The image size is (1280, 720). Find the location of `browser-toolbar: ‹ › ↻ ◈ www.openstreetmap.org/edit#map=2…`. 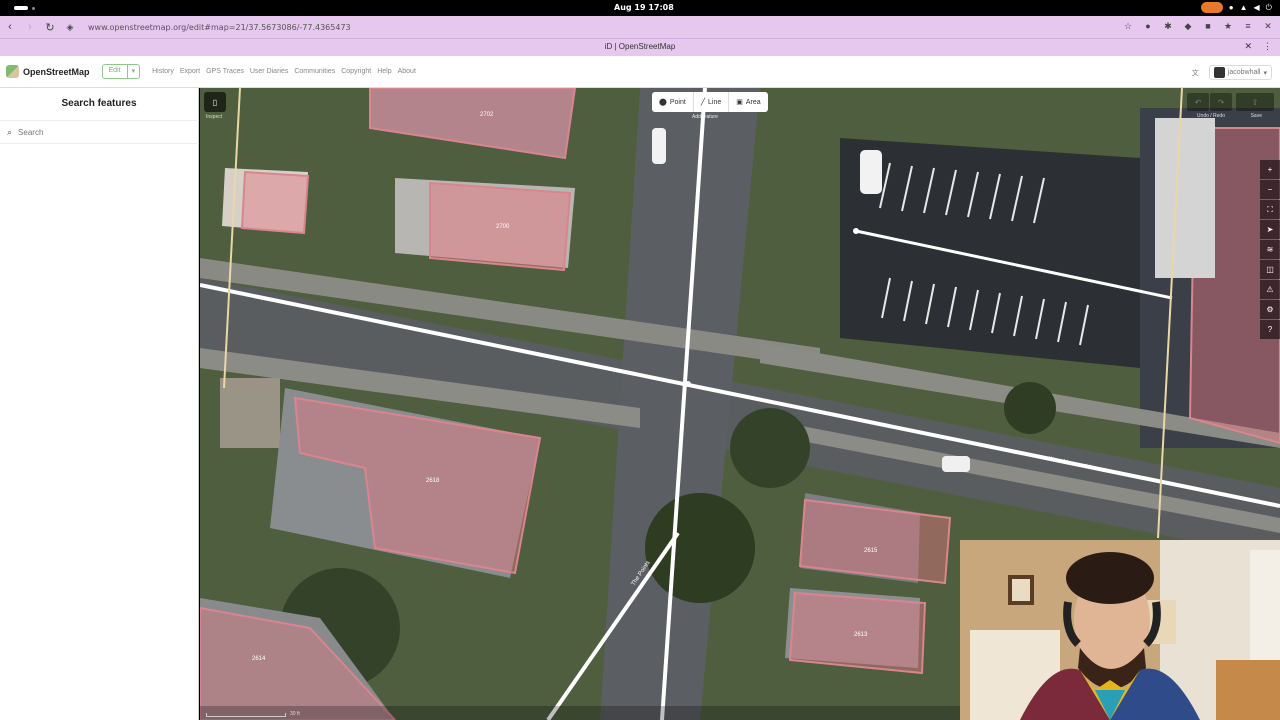

browser-toolbar: ‹ › ↻ ◈ www.openstreetmap.org/edit#map=2… is located at coordinates (640, 27).